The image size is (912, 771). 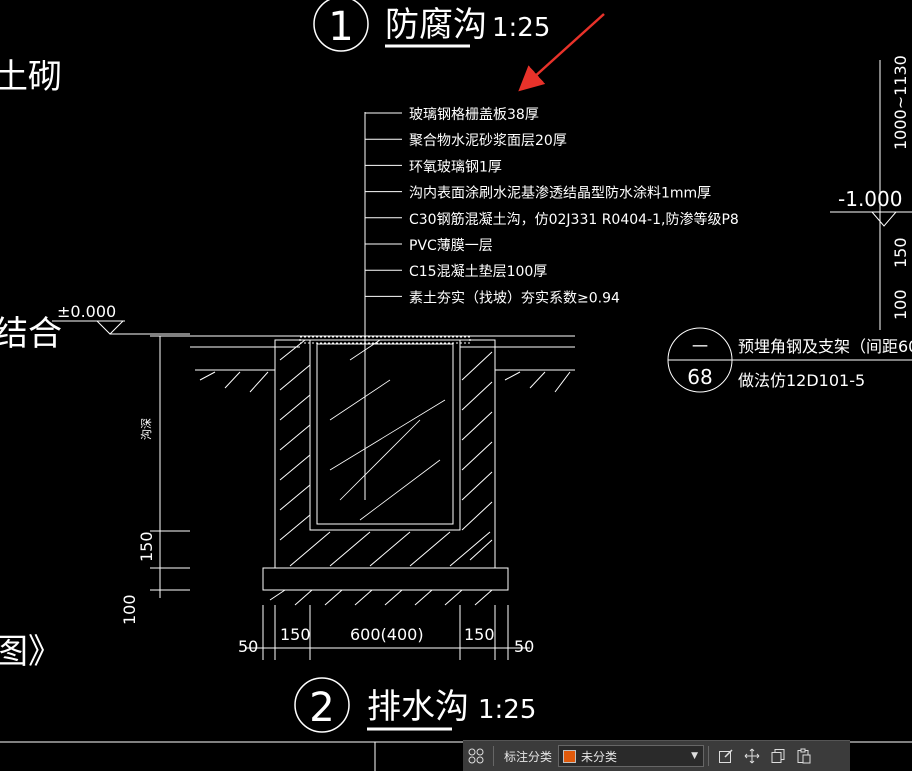 What do you see at coordinates (560, 193) in the screenshot?
I see `layer-note-4: 沟内表面涂刷水泥基渗透结晶型防水涂料1mm厚` at bounding box center [560, 193].